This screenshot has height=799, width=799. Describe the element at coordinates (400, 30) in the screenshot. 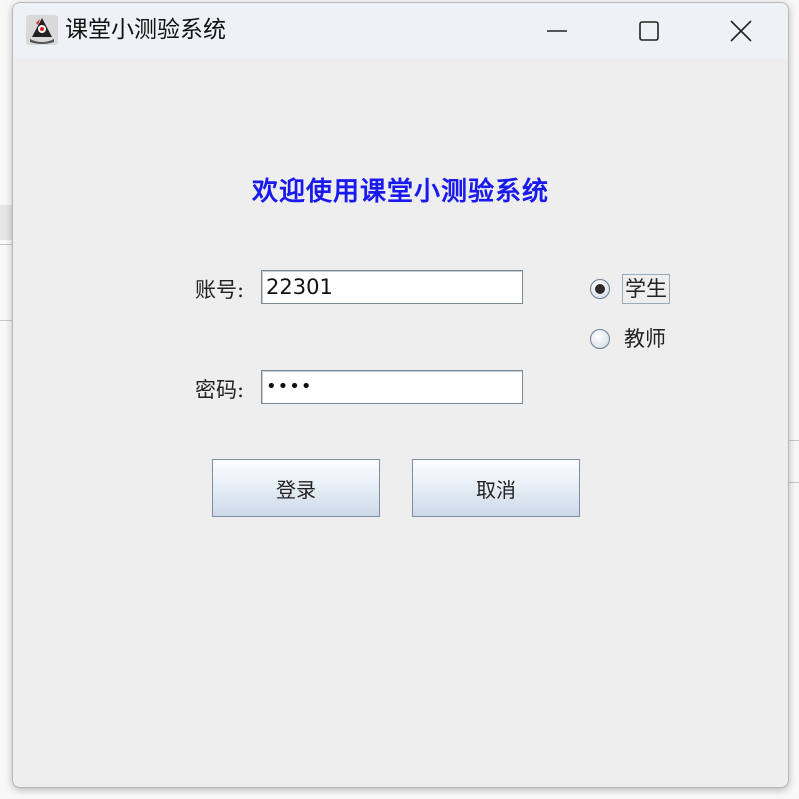

I see `title-bar: 课堂小测验系统` at that location.